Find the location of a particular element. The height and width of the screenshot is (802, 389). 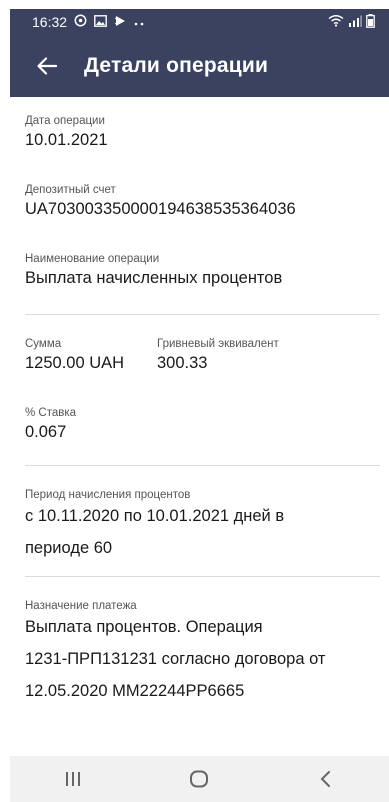

hryvnia-equivalent-block: Гривневый эквивалент 300.33 is located at coordinates (218, 355).